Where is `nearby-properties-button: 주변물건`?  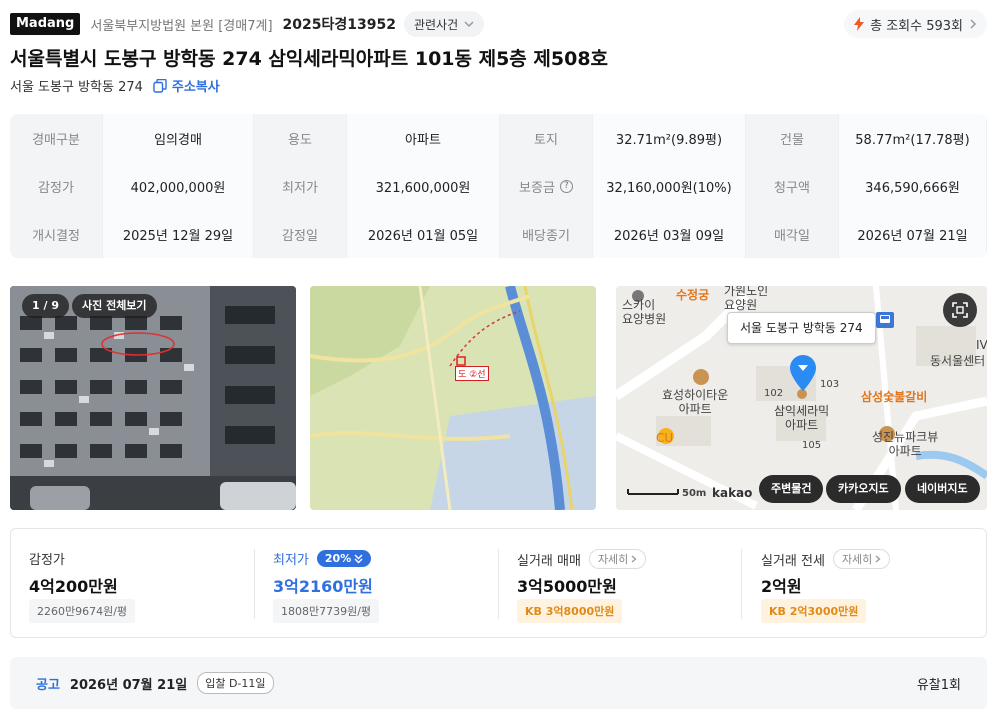
nearby-properties-button: 주변물건 is located at coordinates (791, 489).